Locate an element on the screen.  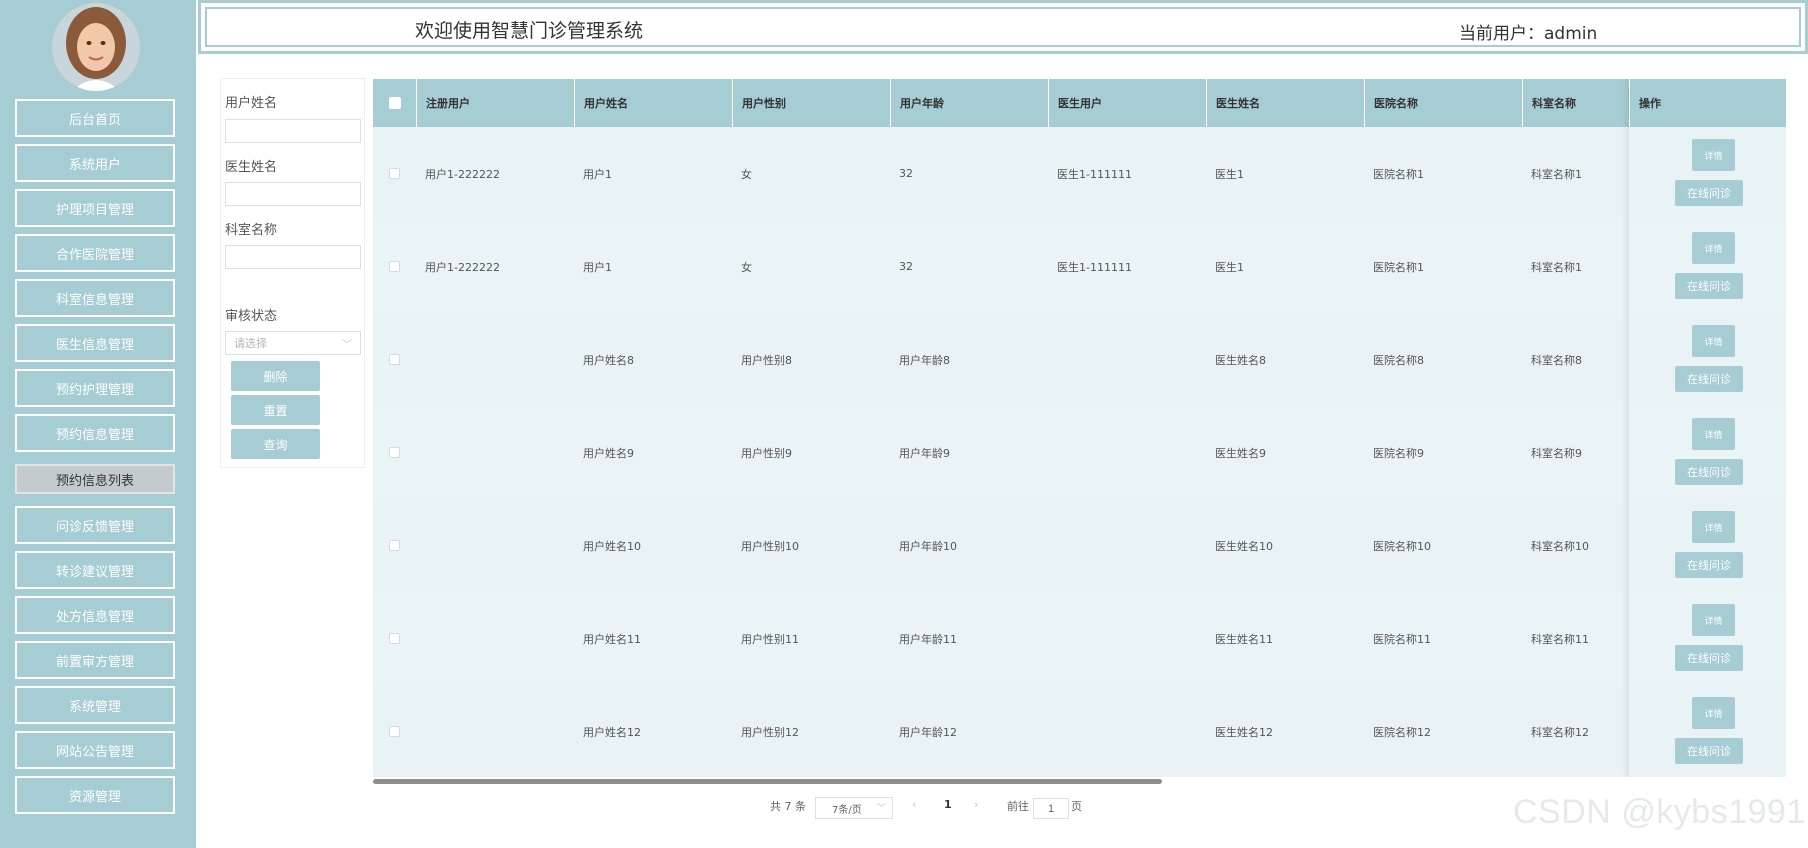
table-cell-gender: 用户性别11 is located at coordinates (770, 639).